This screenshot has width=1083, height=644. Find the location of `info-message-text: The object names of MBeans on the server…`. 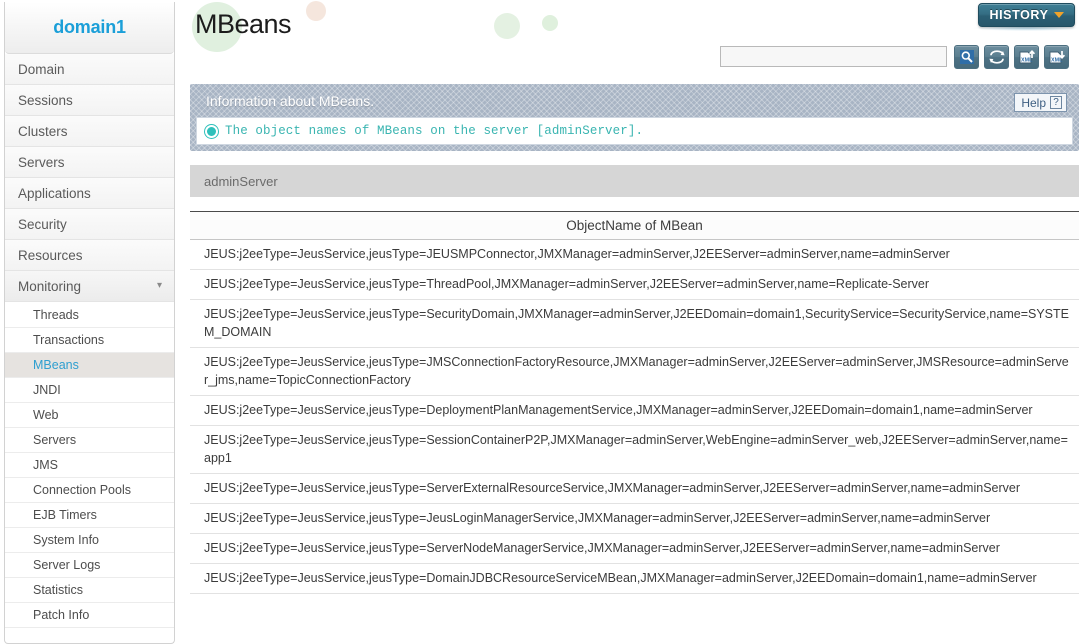

info-message-text: The object names of MBeans on the server… is located at coordinates (434, 131).